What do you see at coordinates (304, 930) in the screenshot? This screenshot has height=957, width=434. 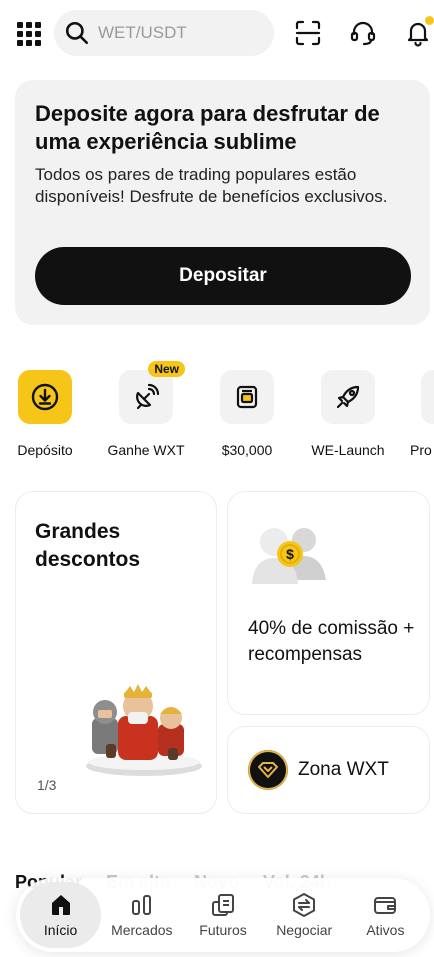 I see `nav-label: Negociar` at bounding box center [304, 930].